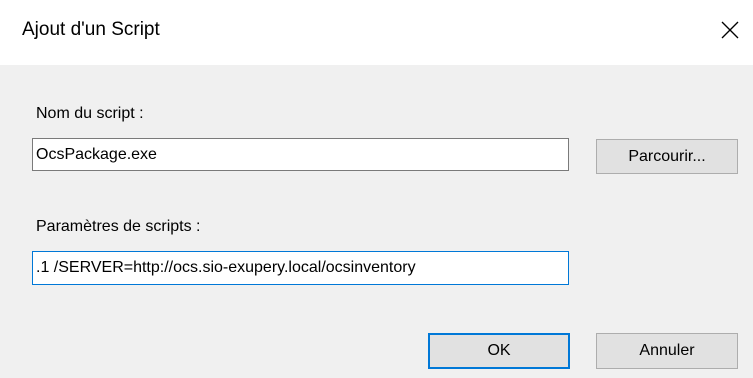 The height and width of the screenshot is (378, 753). What do you see at coordinates (667, 351) in the screenshot?
I see `cancel-button: Annuler` at bounding box center [667, 351].